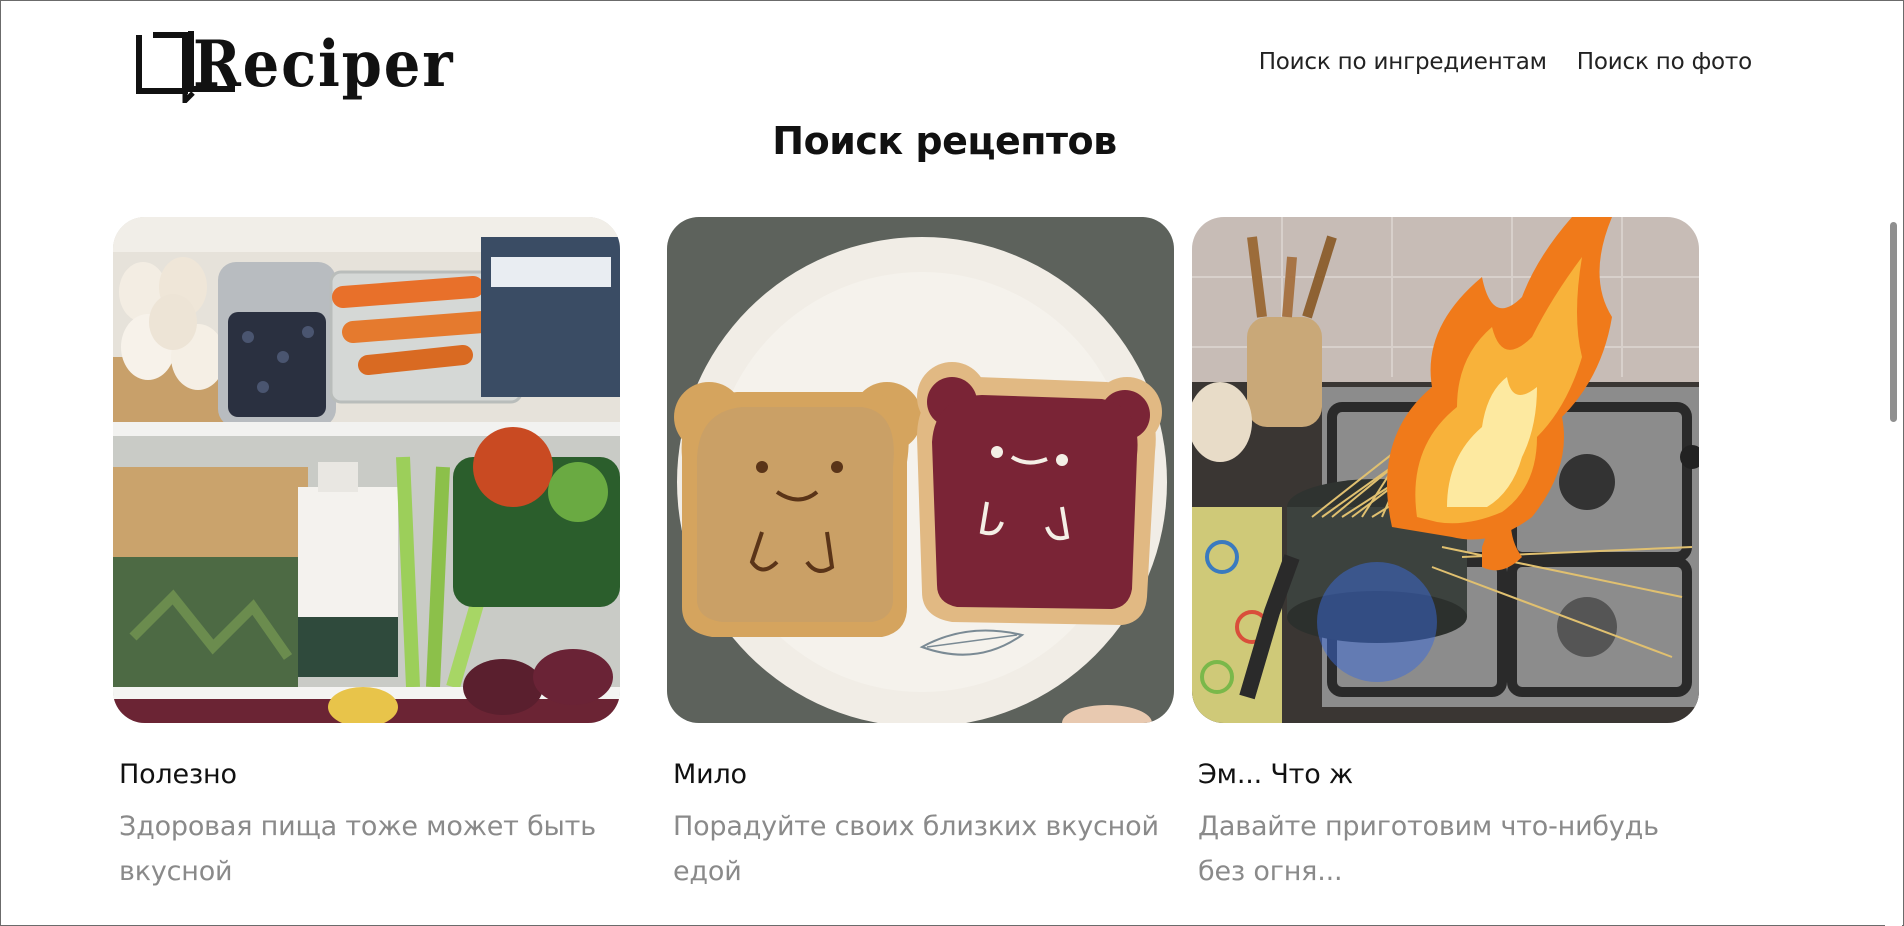 The height and width of the screenshot is (926, 1904). What do you see at coordinates (1664, 62) in the screenshot?
I see `nav-search-photo: Поиск по фото` at bounding box center [1664, 62].